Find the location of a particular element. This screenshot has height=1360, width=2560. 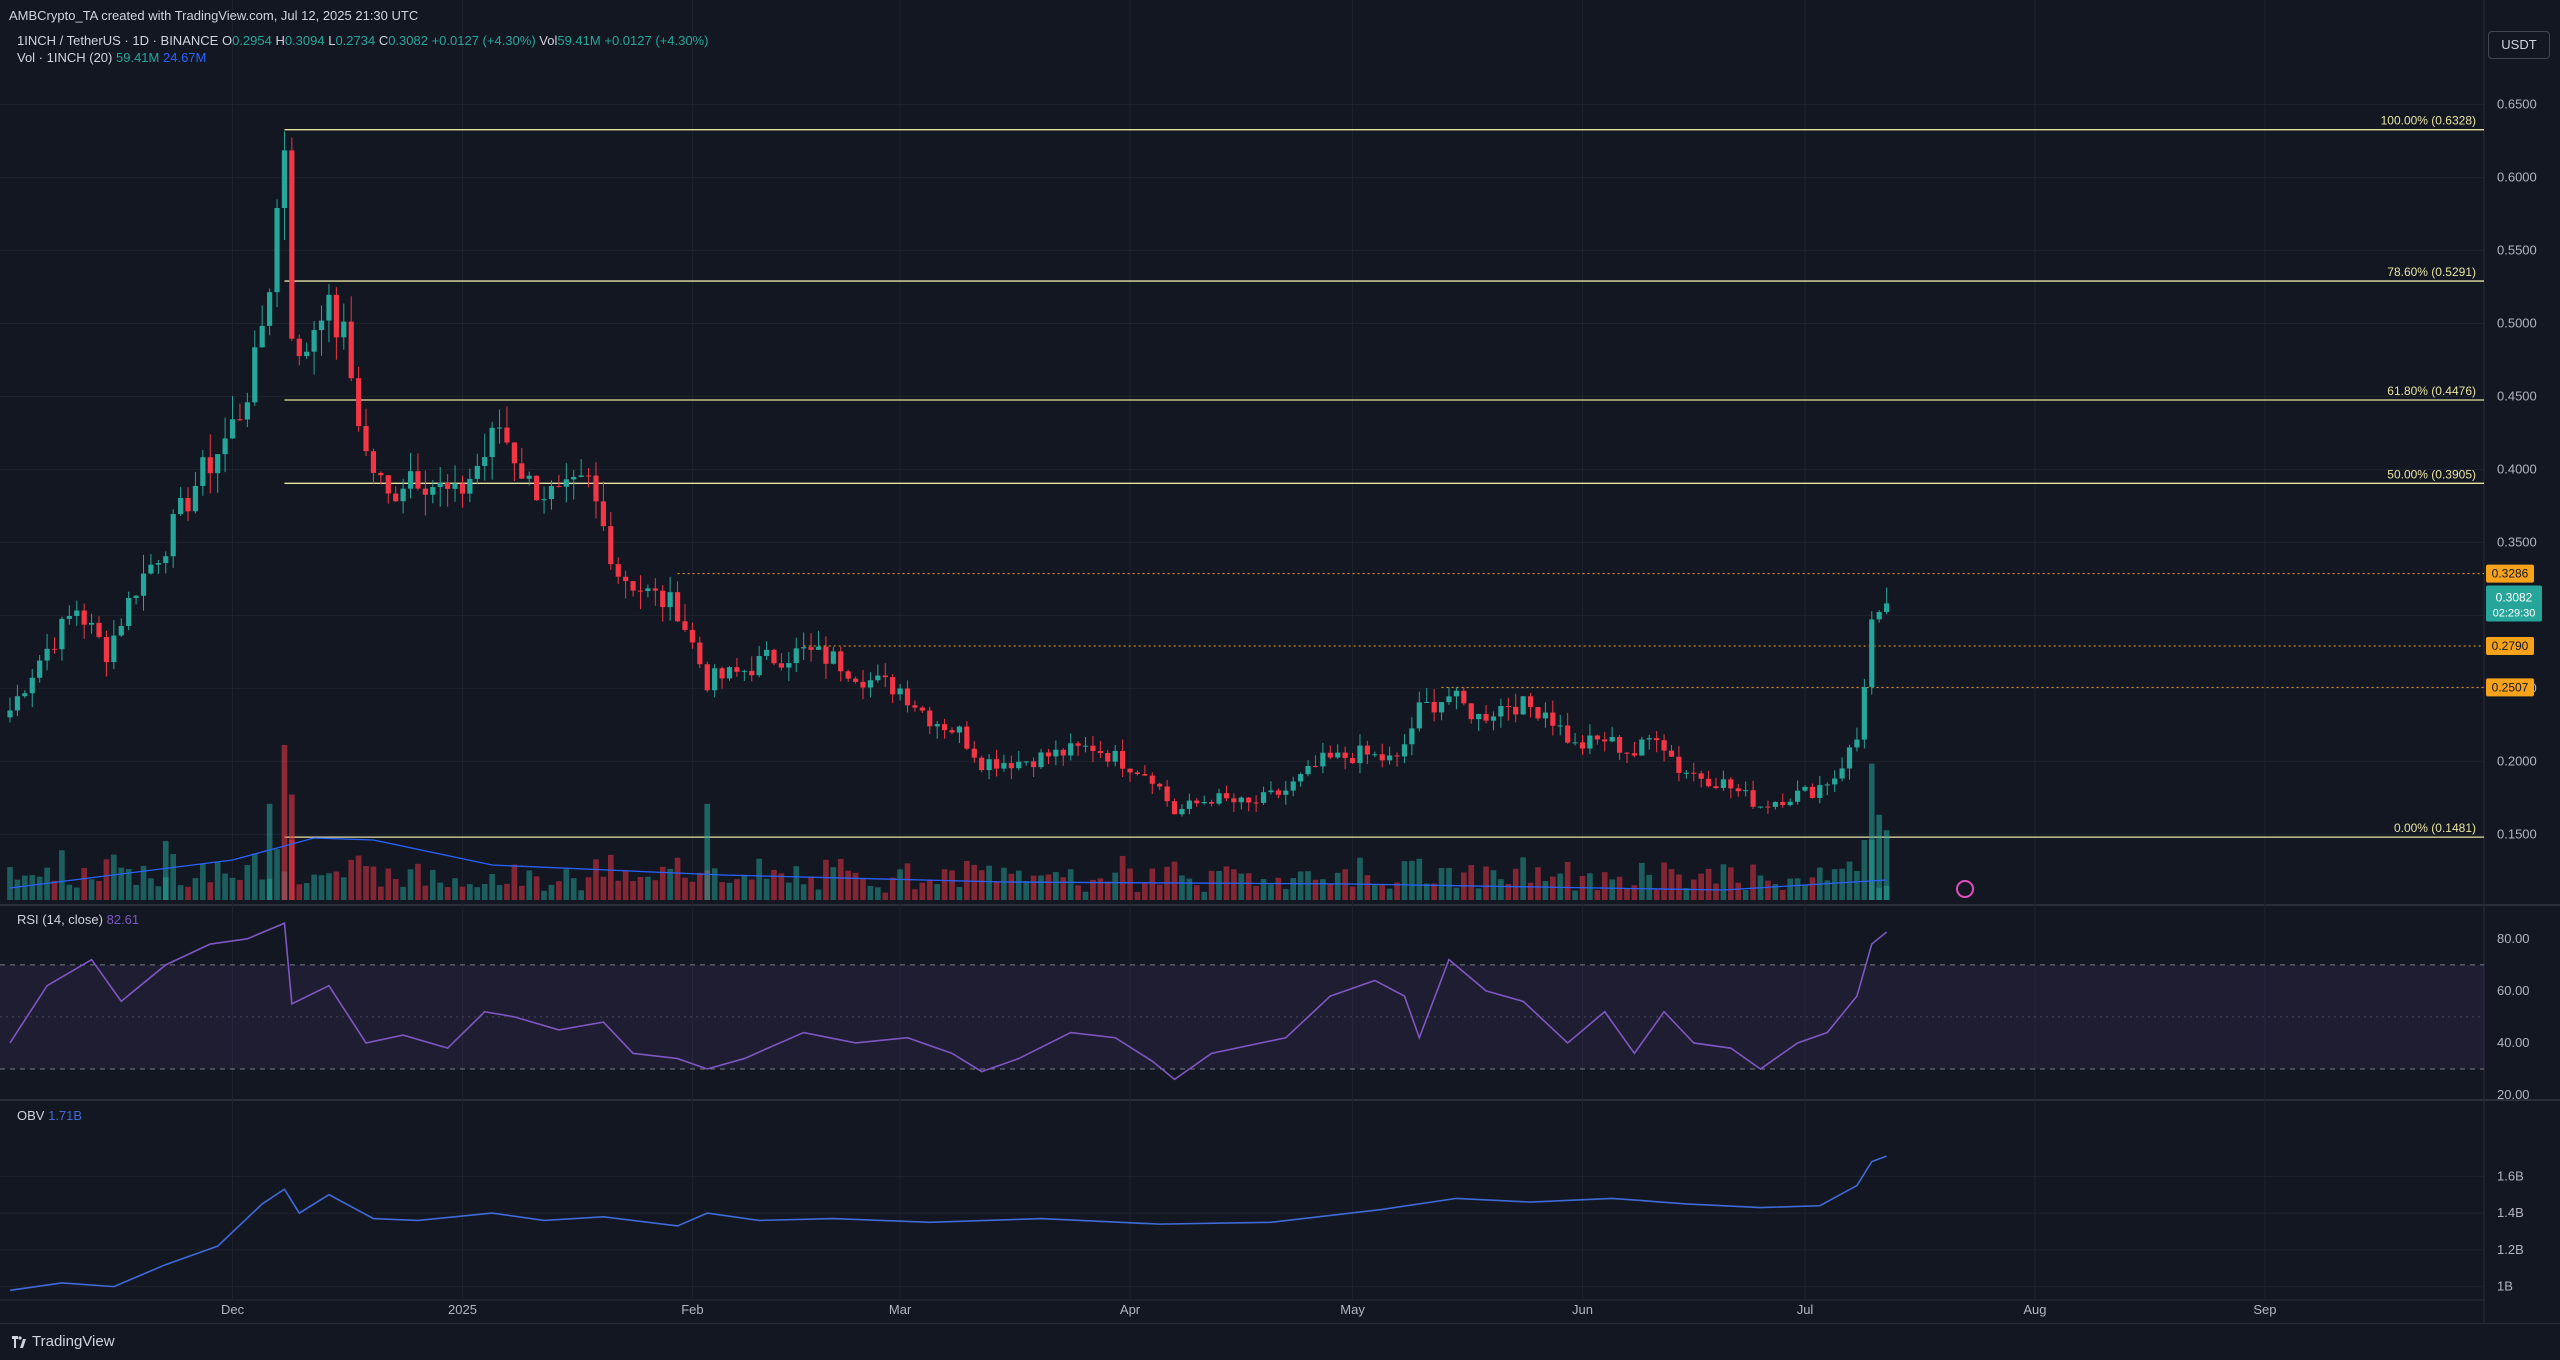

obv-legend: OBV 1.71B is located at coordinates (49, 1115).